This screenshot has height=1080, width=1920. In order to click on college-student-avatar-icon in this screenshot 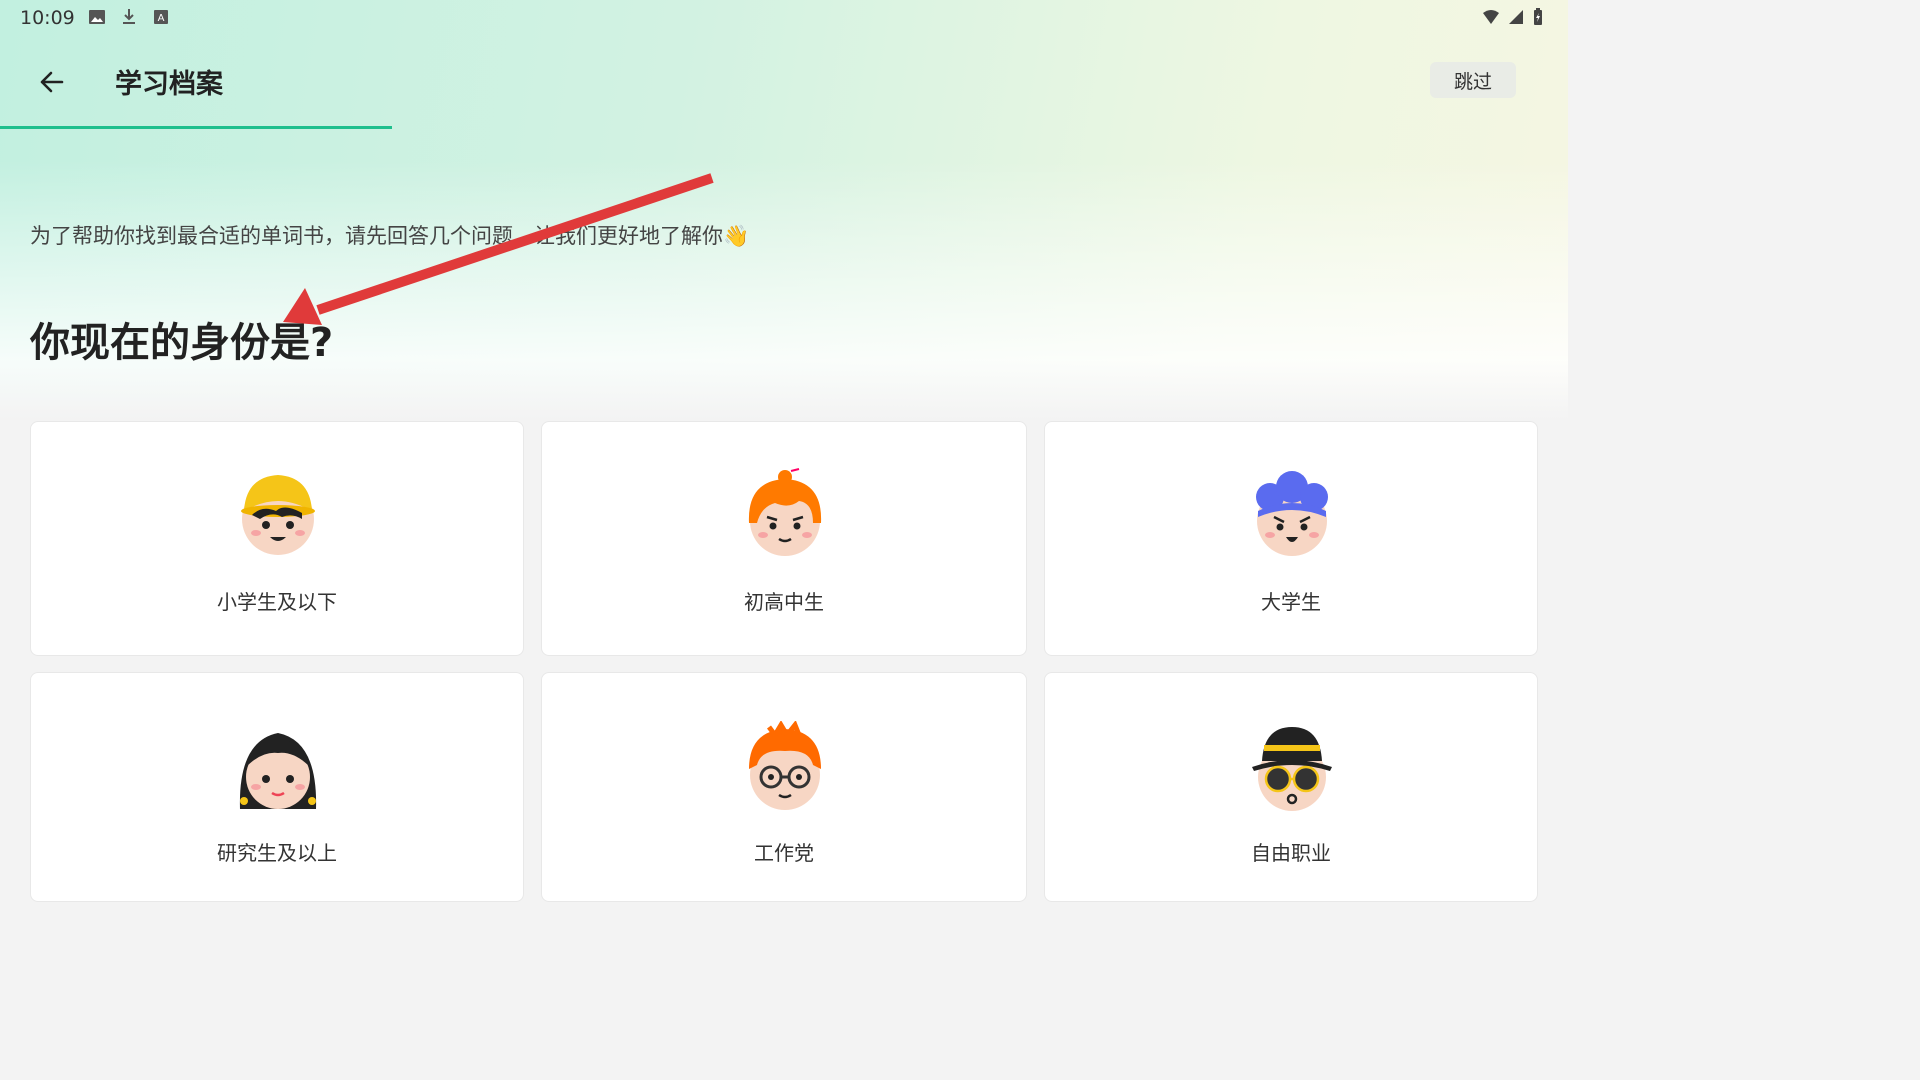, I will do `click(1292, 513)`.